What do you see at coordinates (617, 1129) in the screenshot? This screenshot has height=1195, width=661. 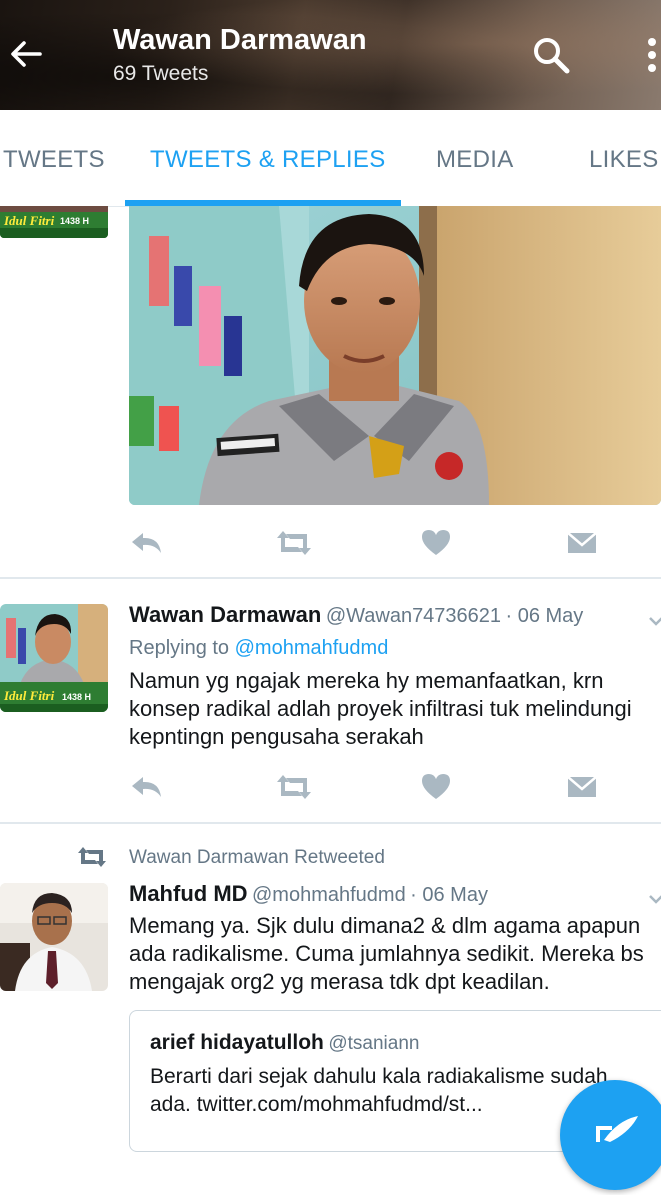 I see `compose-quill-icon` at bounding box center [617, 1129].